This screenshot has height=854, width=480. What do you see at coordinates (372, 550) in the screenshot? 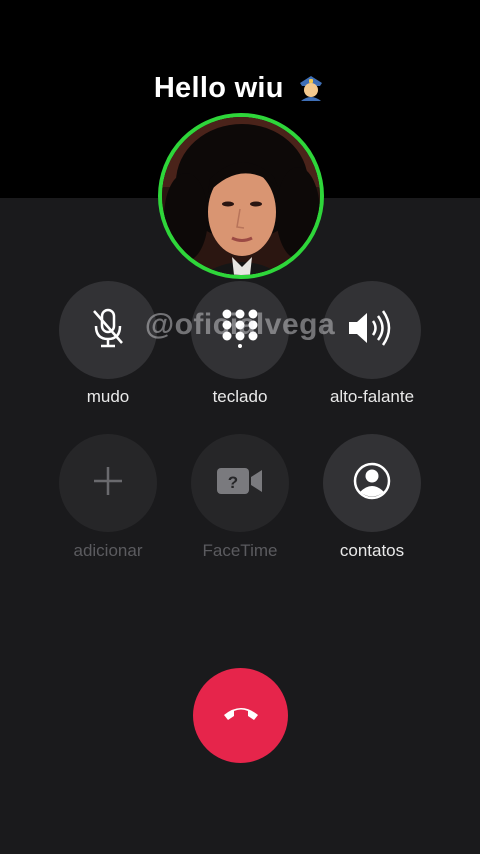
I see `contacts-label: contatos` at bounding box center [372, 550].